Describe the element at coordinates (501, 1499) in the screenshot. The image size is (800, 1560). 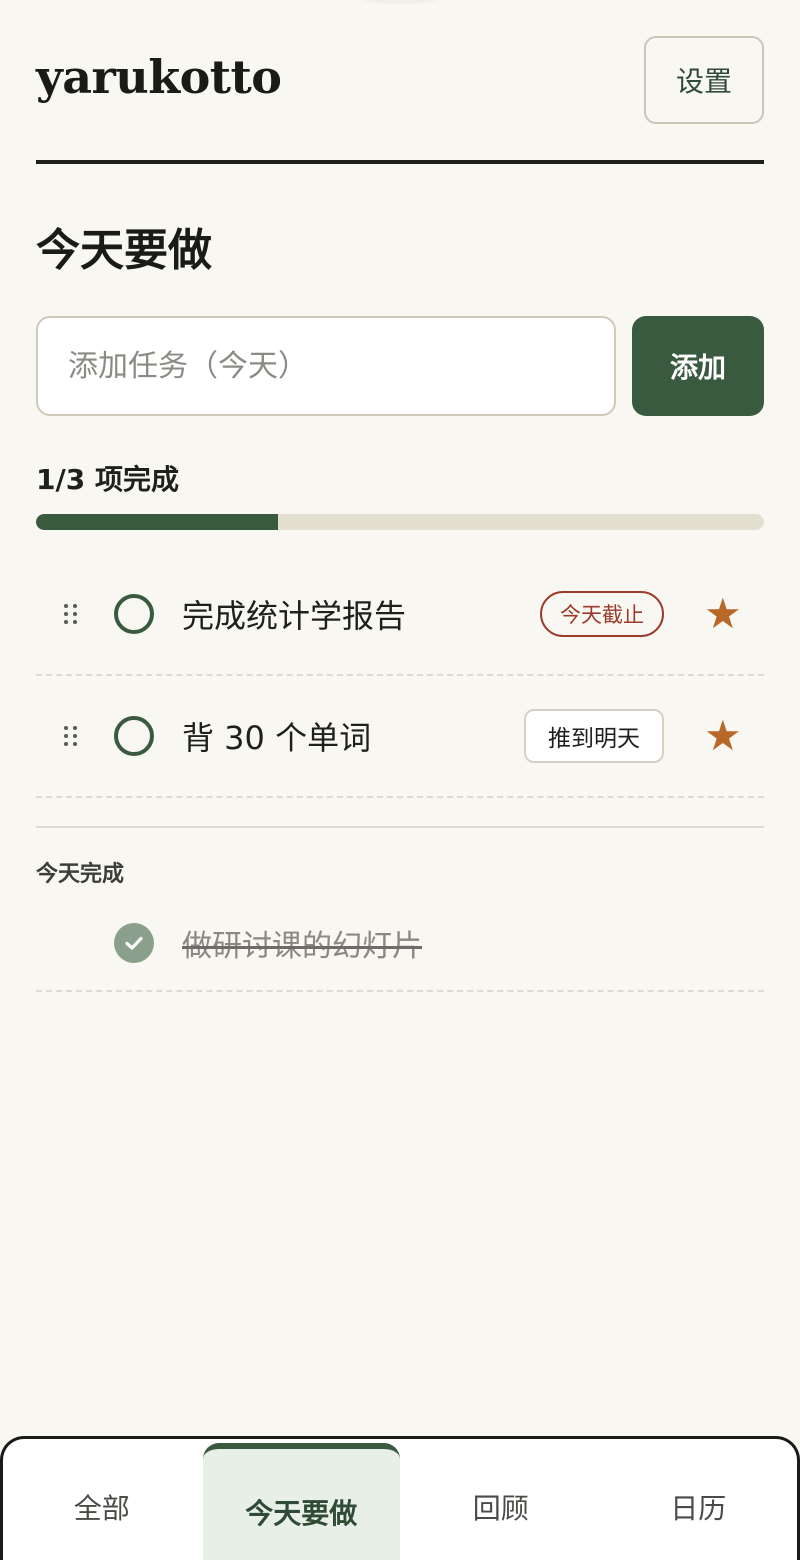
I see `tab-review: 回顾` at that location.